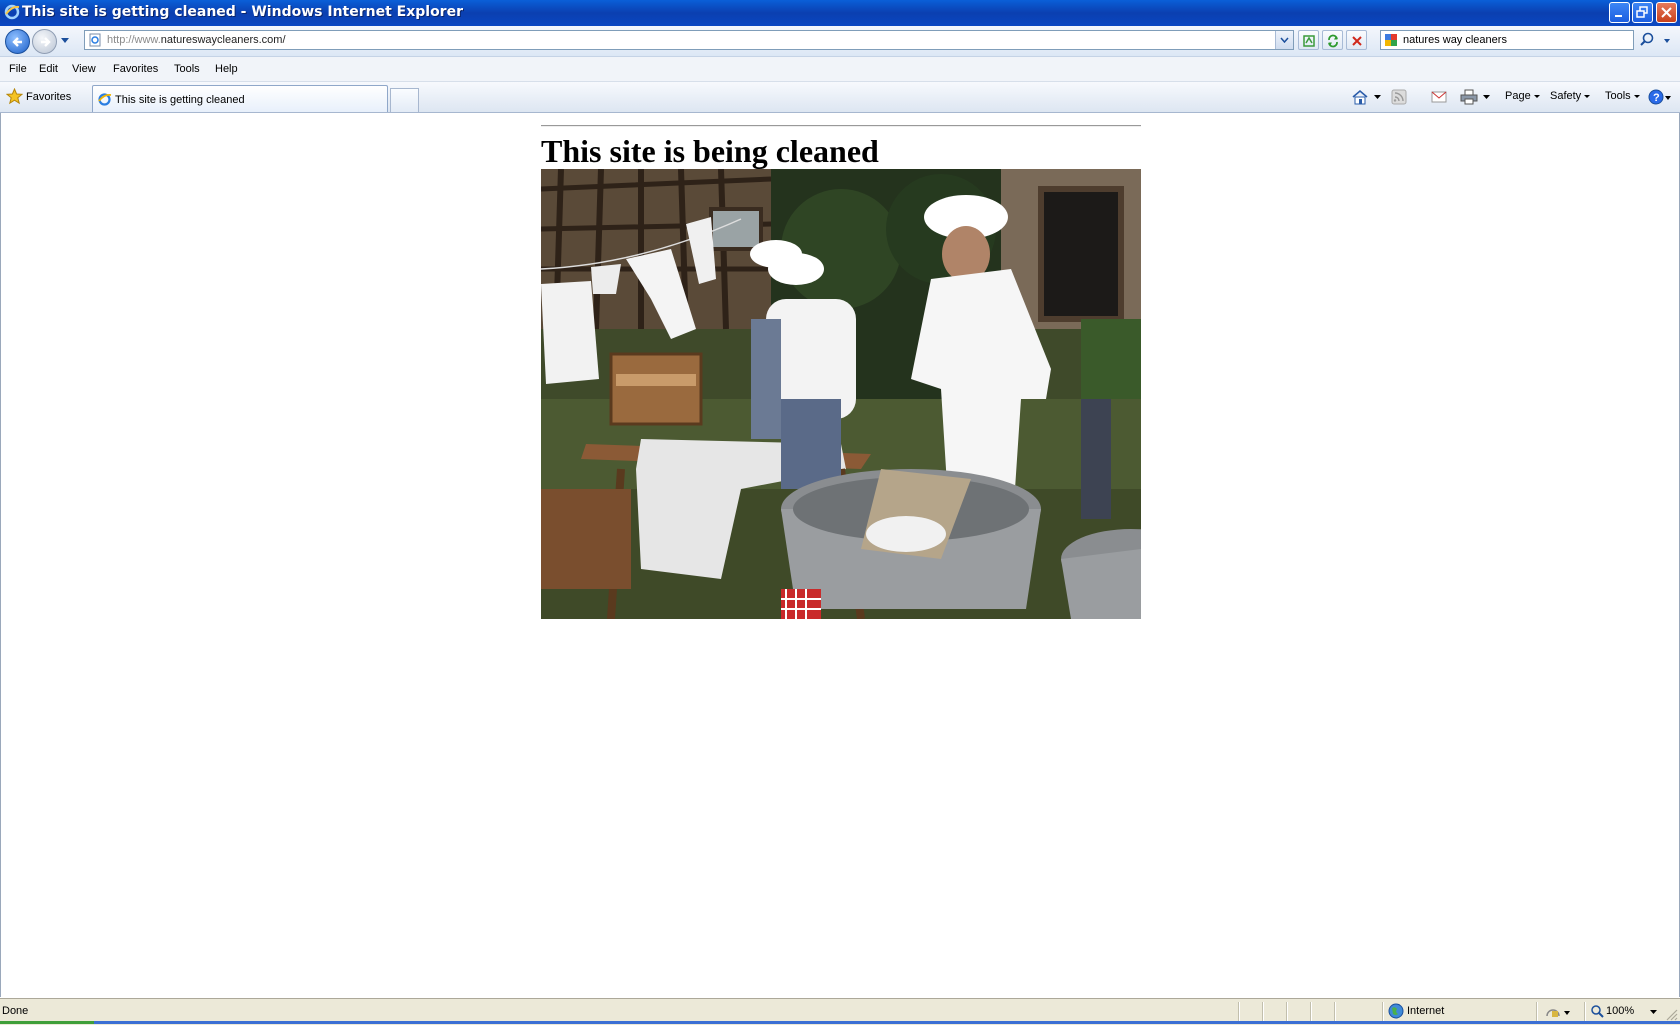  I want to click on search-options-icon, so click(1667, 41).